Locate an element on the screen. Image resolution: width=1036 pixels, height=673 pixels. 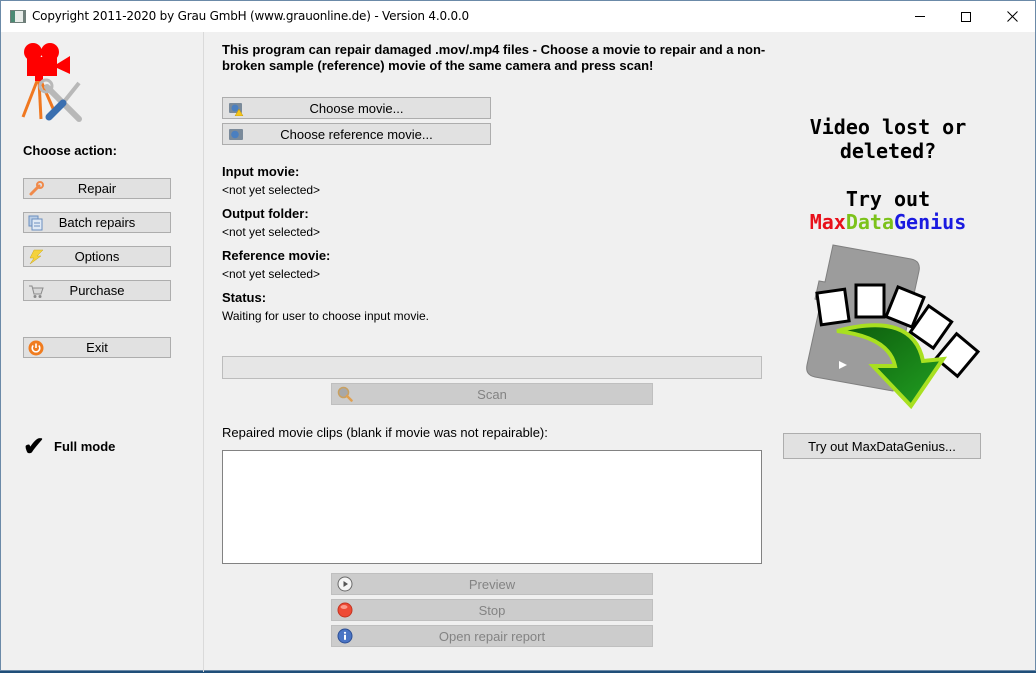
checkmark-icon: ✔ is located at coordinates (34, 446).